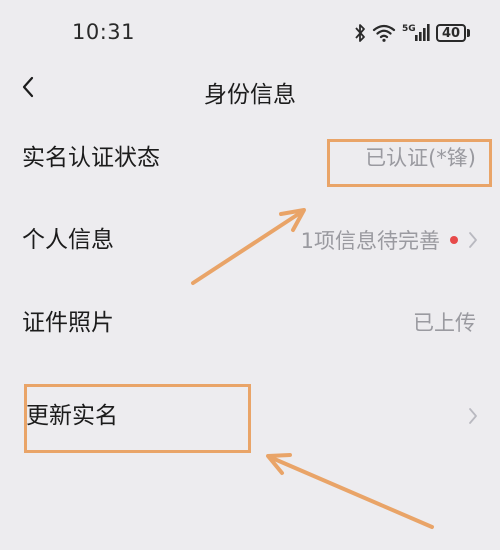 The height and width of the screenshot is (550, 500). Describe the element at coordinates (250, 158) in the screenshot. I see `row-verification-status: 实名认证状态 已认证(*锋)` at that location.